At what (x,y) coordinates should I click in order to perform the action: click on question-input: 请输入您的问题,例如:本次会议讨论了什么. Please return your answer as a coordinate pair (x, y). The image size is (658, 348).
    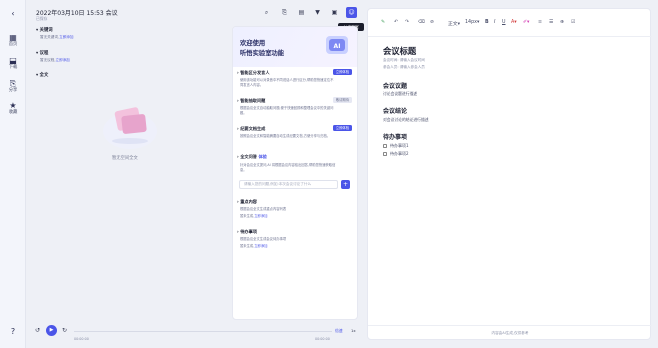
    Looking at the image, I should click on (288, 184).